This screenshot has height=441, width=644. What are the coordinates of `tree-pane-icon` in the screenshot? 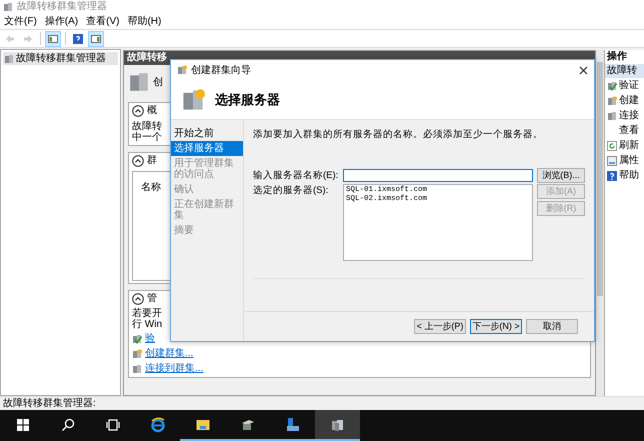 It's located at (53, 38).